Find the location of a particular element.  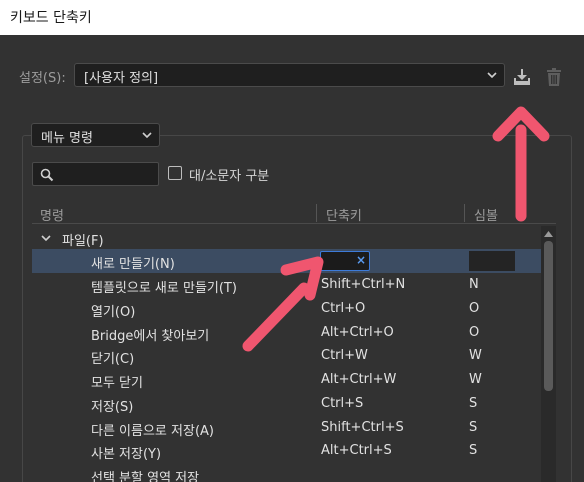

shortcut-value: Shift+Ctrl+N is located at coordinates (363, 284).